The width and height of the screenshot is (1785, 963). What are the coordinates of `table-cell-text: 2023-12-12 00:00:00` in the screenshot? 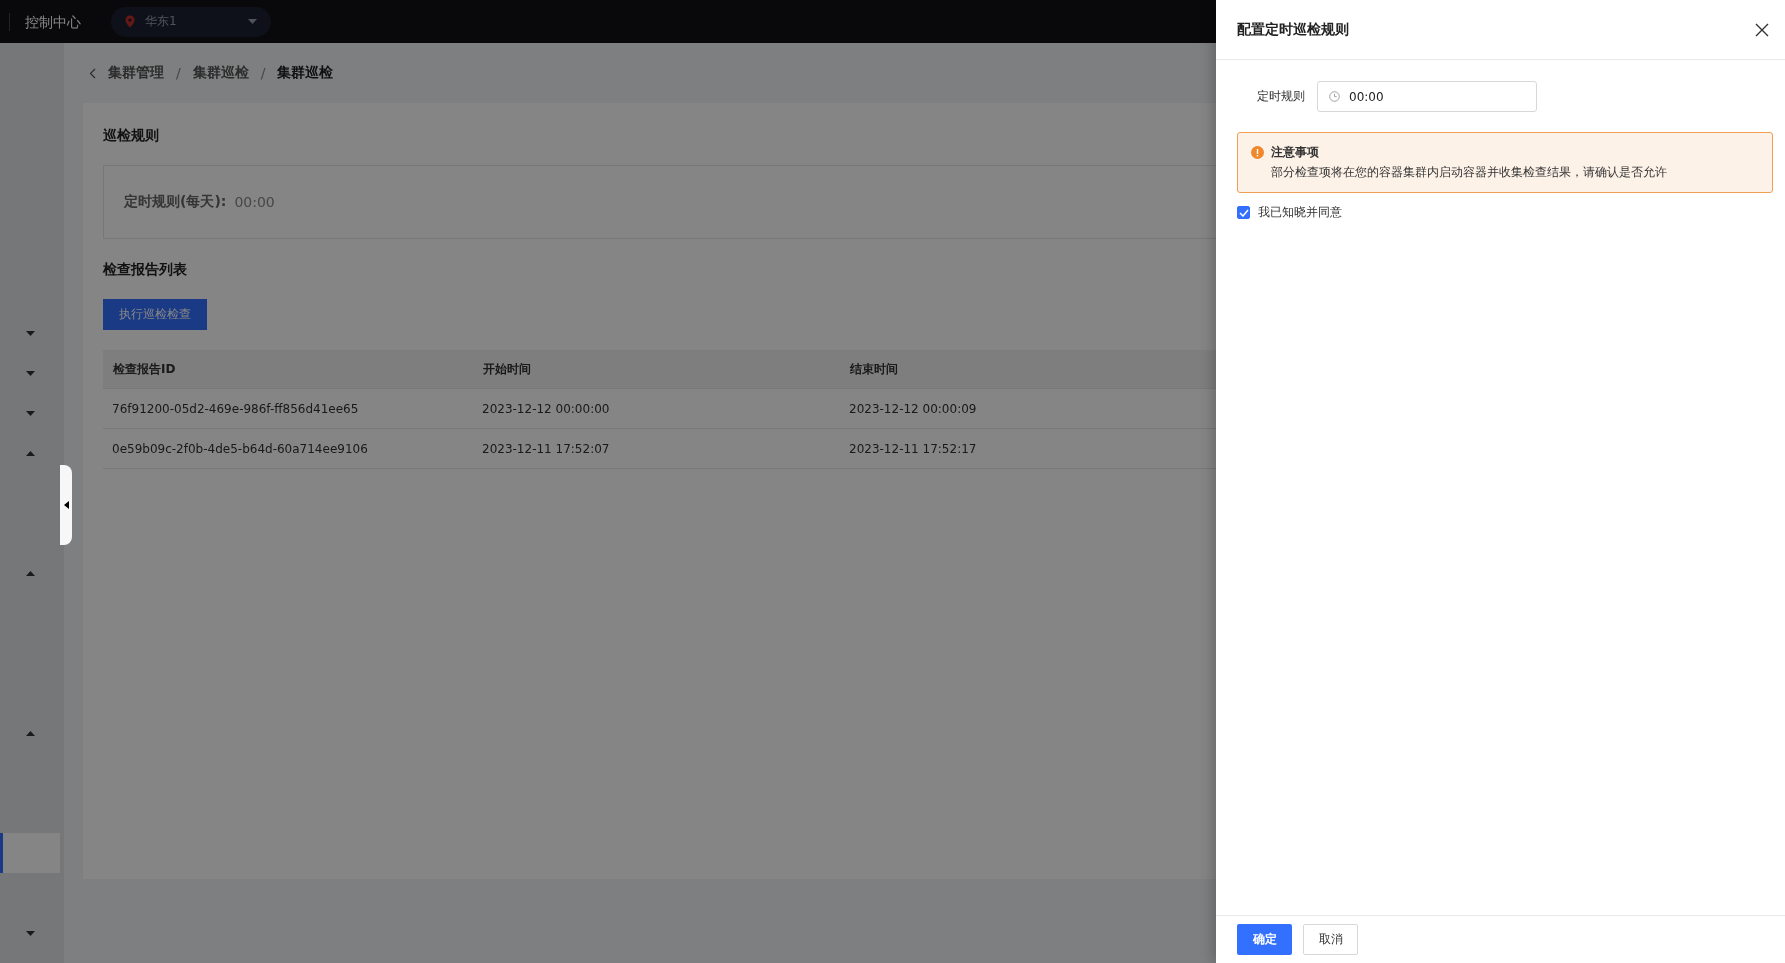 It's located at (546, 408).